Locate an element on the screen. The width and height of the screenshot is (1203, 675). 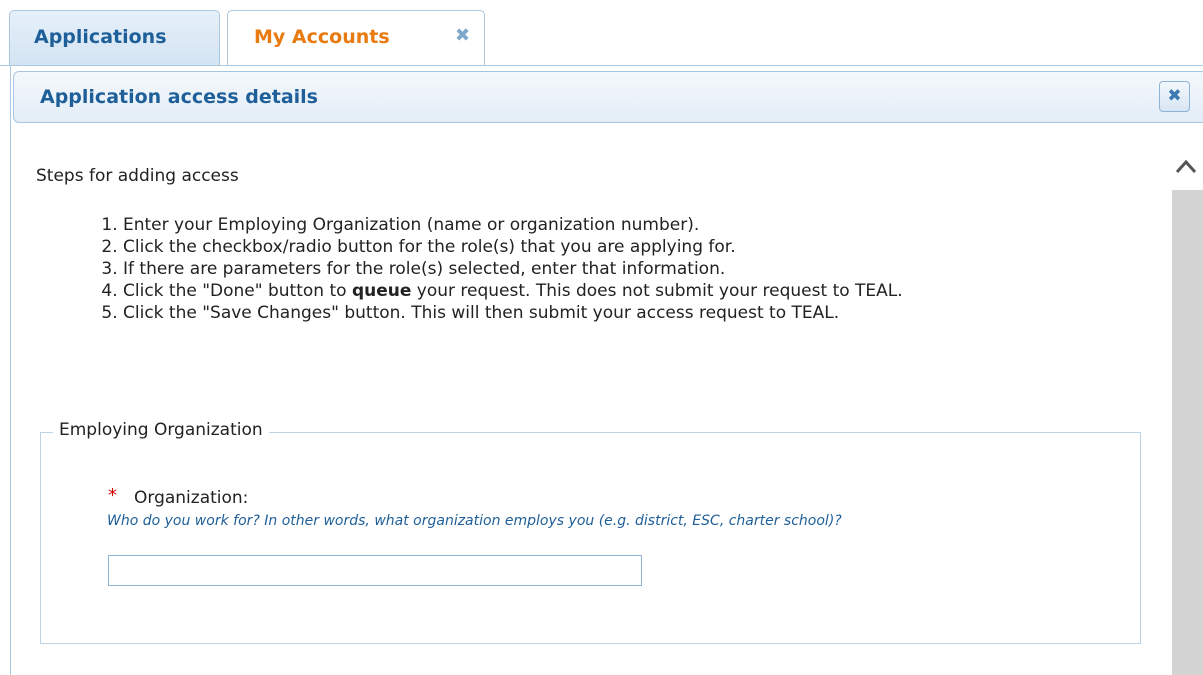
tab-my-accounts: My Accounts ✖ is located at coordinates (356, 38).